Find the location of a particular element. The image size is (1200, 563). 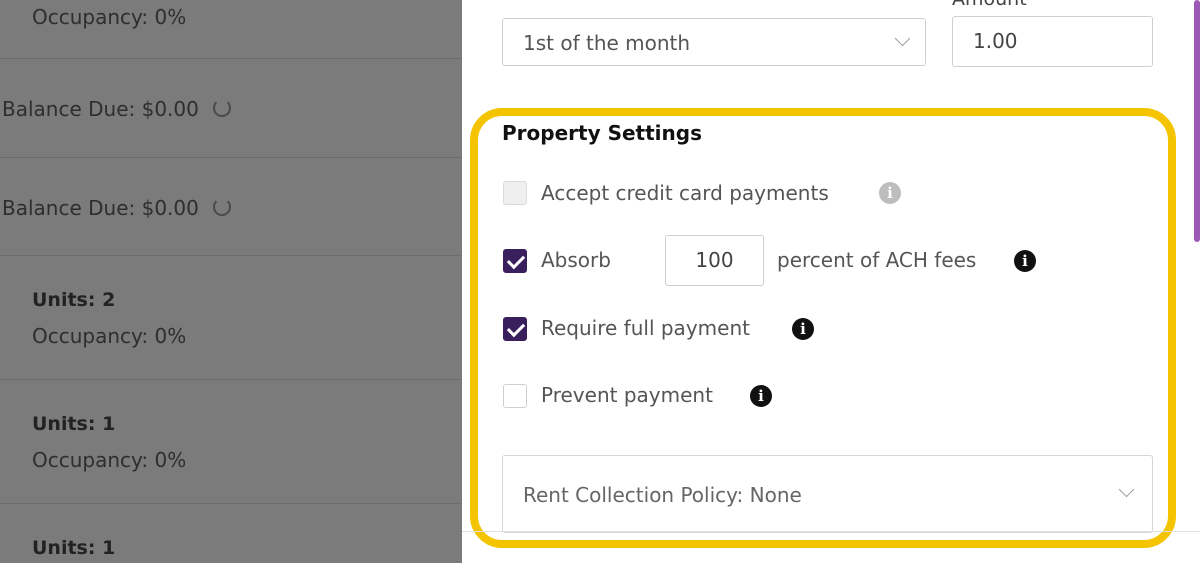

absorb-label: Absorb is located at coordinates (576, 260).